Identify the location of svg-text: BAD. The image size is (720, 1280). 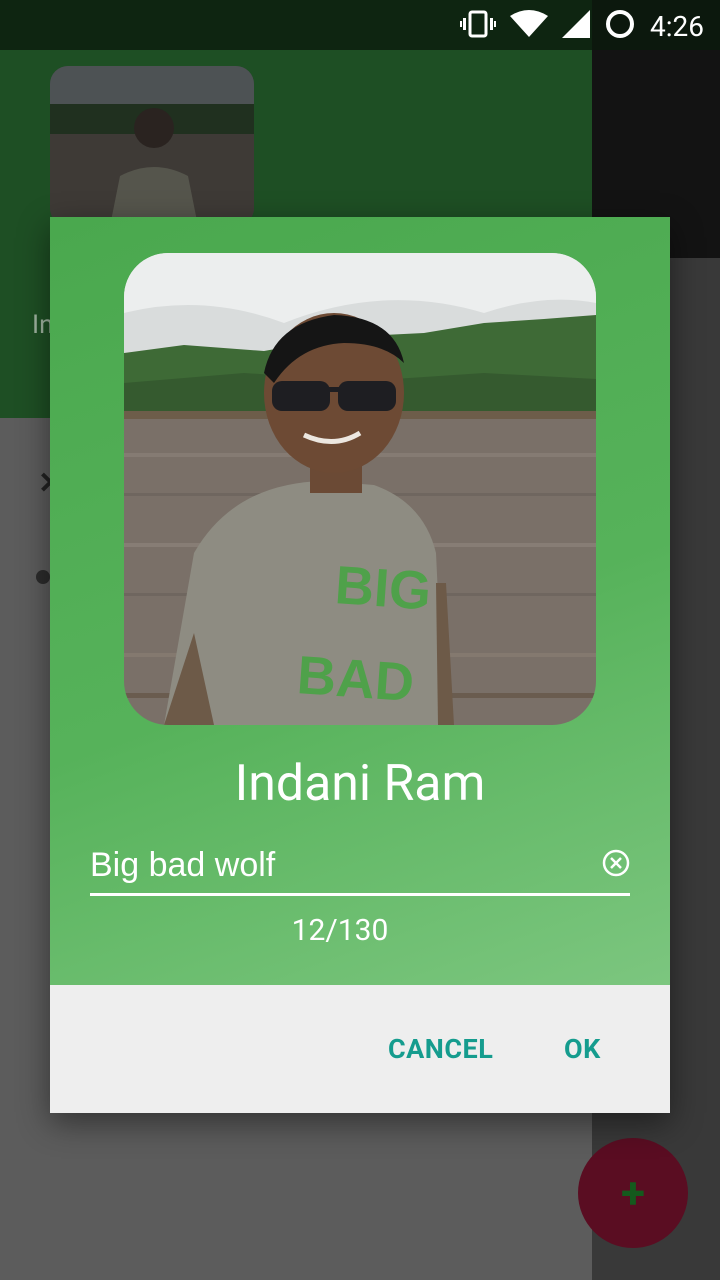
(355, 679).